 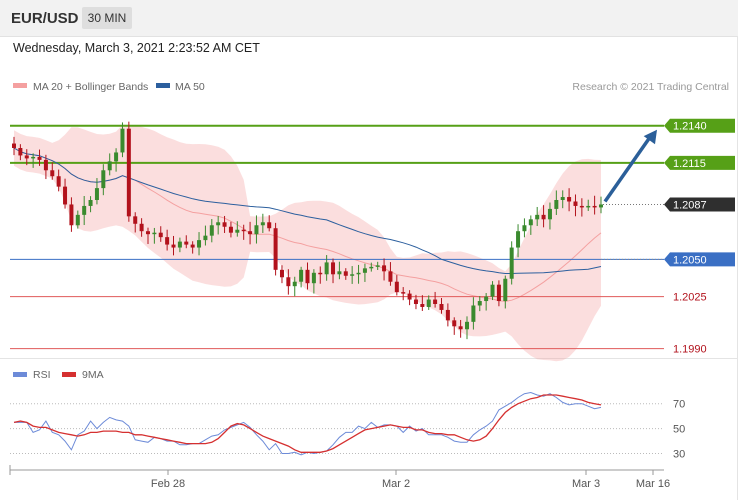 What do you see at coordinates (93, 375) in the screenshot?
I see `rsi-ma-legend-label: 9MA` at bounding box center [93, 375].